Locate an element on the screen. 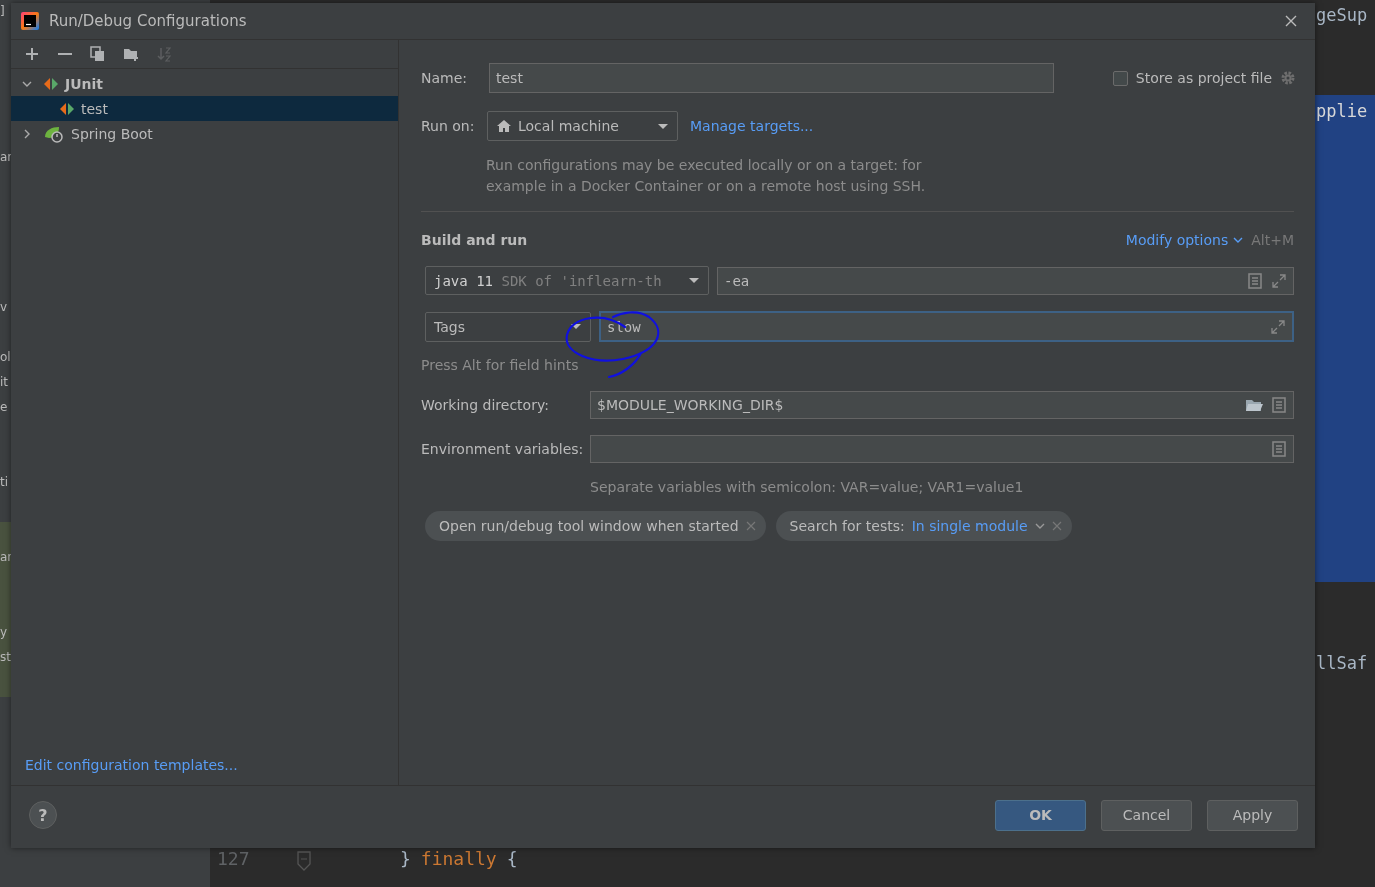  section-title: Build and run is located at coordinates (475, 240).